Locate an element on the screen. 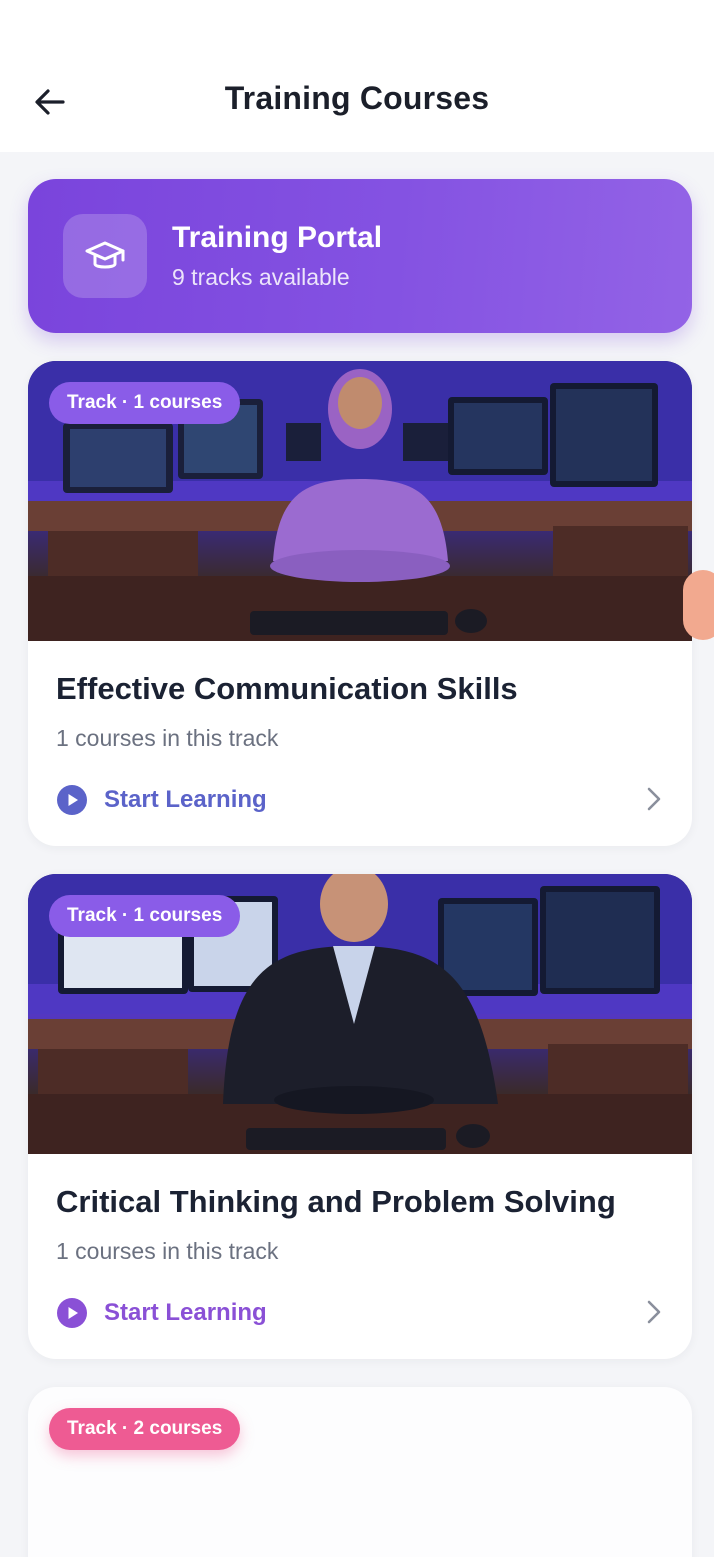 The image size is (714, 1557). portal-icon-container is located at coordinates (105, 256).